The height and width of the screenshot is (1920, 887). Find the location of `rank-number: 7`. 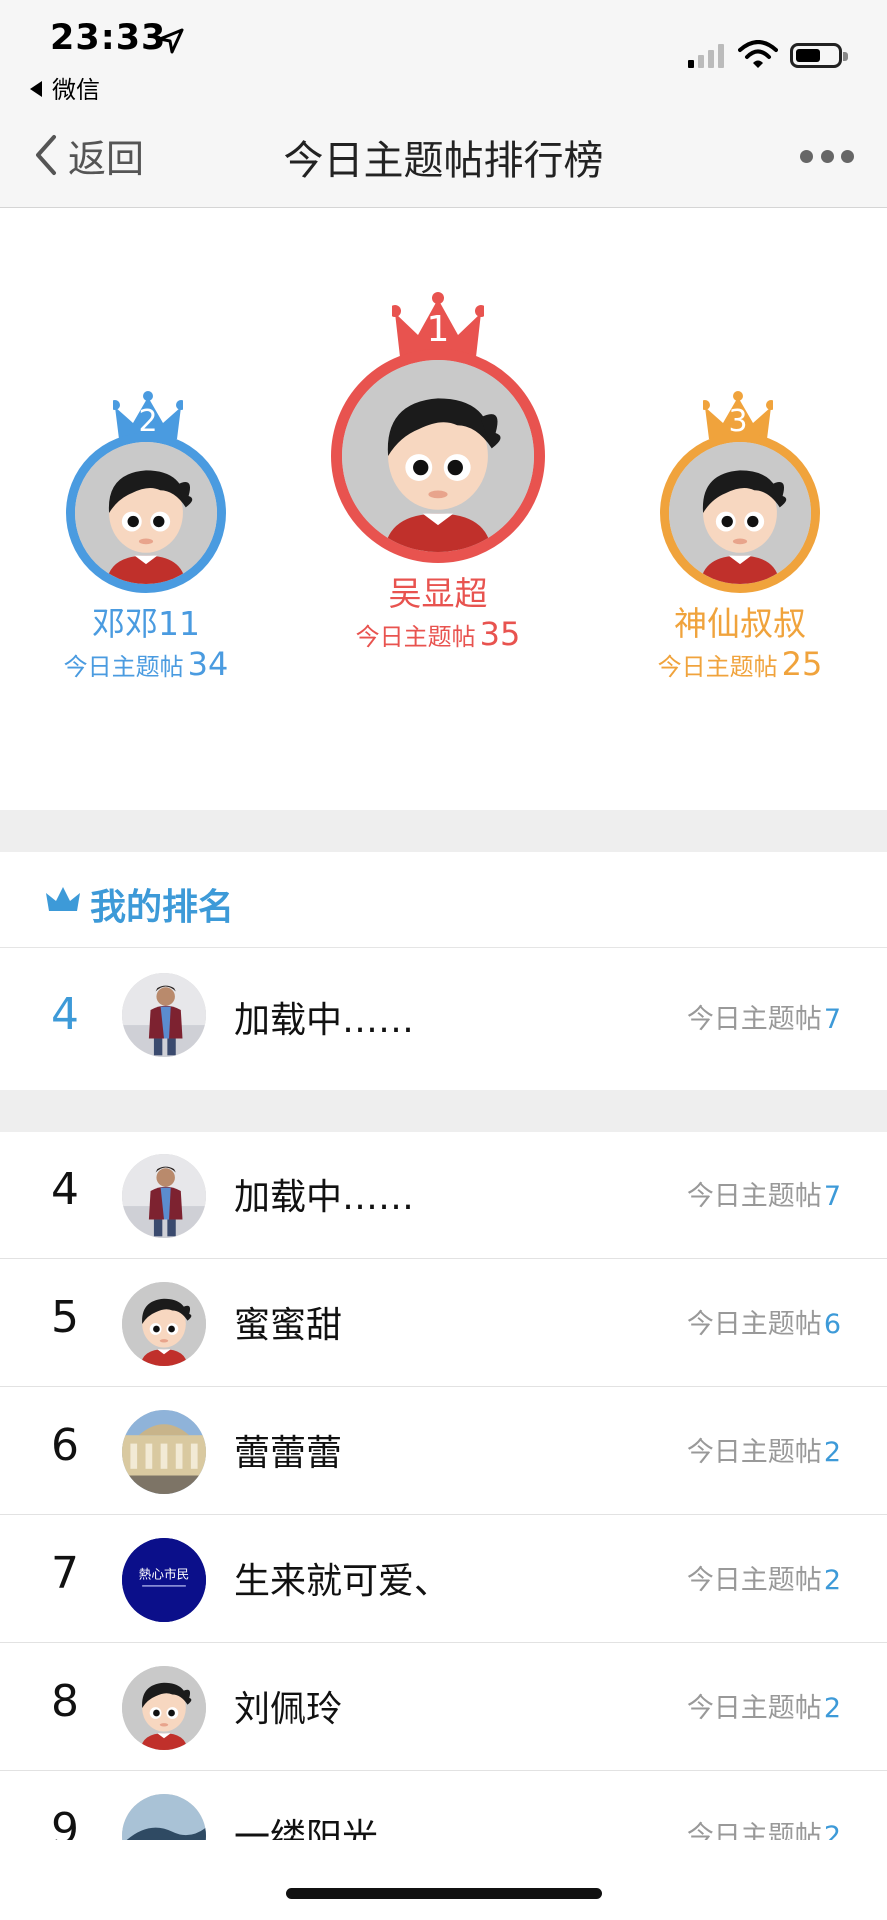

rank-number: 7 is located at coordinates (65, 1573).